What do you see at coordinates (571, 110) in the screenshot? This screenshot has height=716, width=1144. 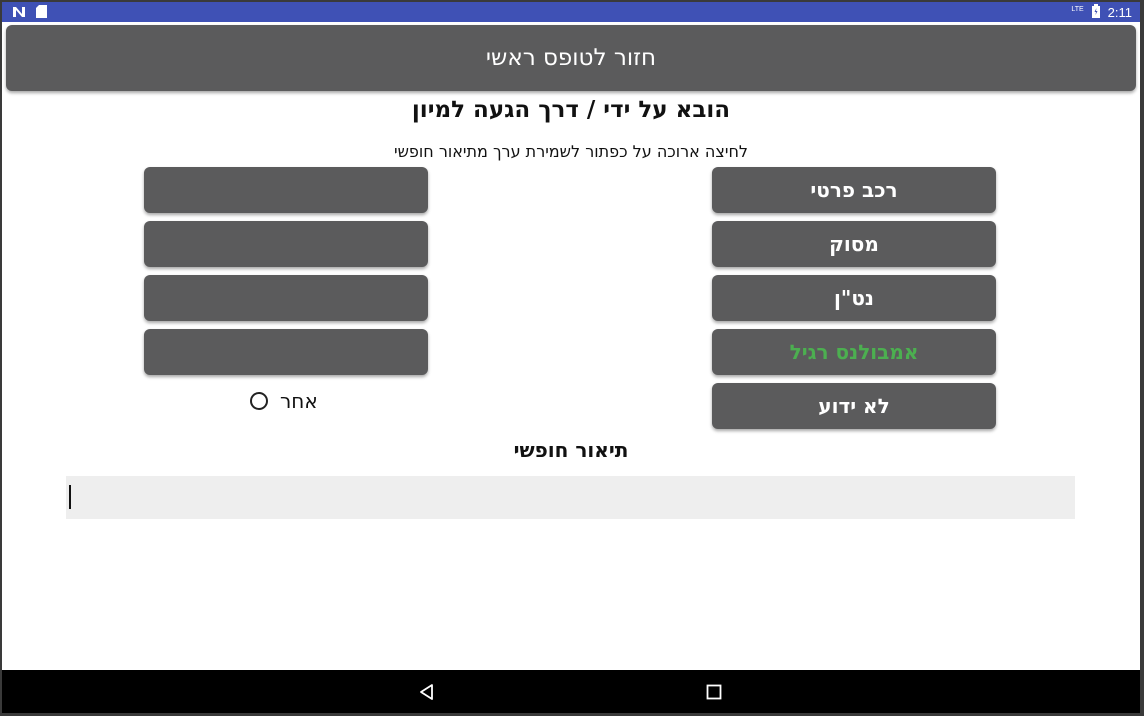 I see `page-title: הובא על ידי / דרך הגעה למיון` at bounding box center [571, 110].